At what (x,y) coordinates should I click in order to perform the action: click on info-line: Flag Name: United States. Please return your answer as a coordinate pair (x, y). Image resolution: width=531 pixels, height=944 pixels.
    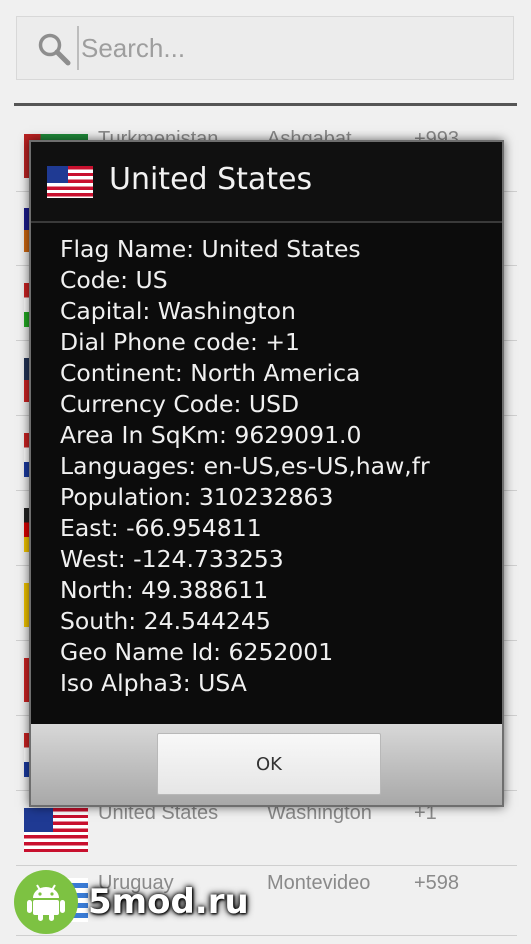
    Looking at the image, I should click on (210, 249).